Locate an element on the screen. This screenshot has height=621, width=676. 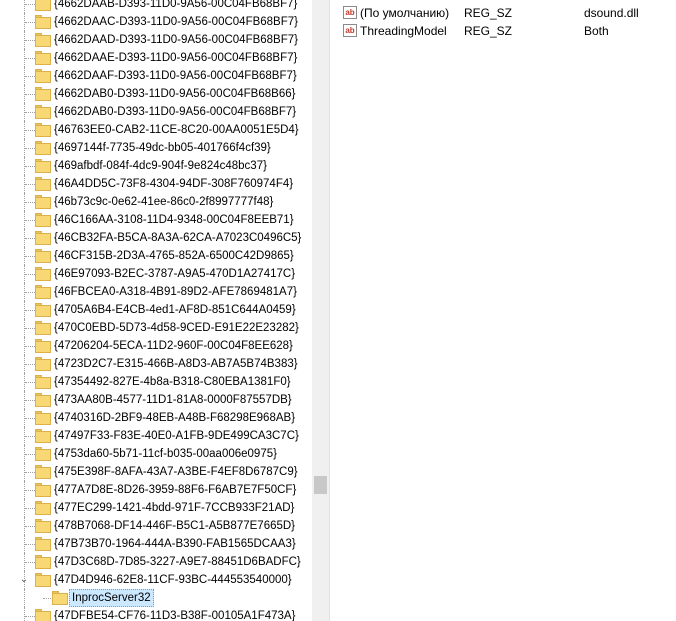
value-data: dsound.dll is located at coordinates (611, 13).